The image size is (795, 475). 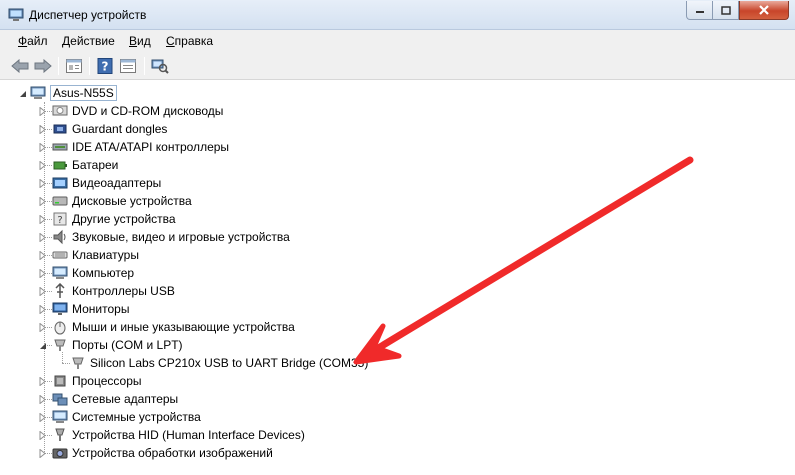 I want to click on tree-item-imaging: Устройства обработки изображений, so click(x=162, y=453).